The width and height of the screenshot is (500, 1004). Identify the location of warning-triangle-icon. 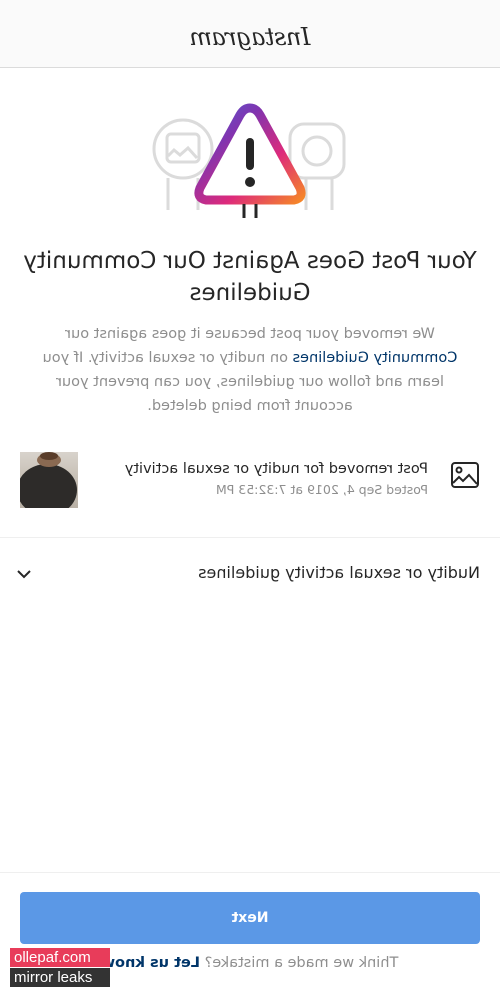
(250, 160).